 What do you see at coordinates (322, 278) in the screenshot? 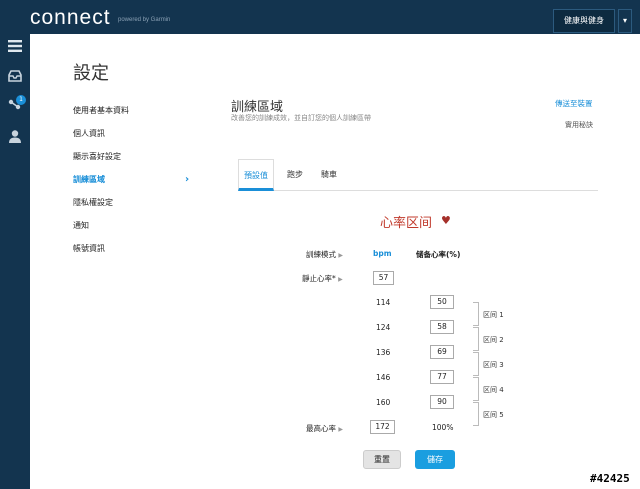
I see `resting-hr-label: 靜止心率* ▶` at bounding box center [322, 278].